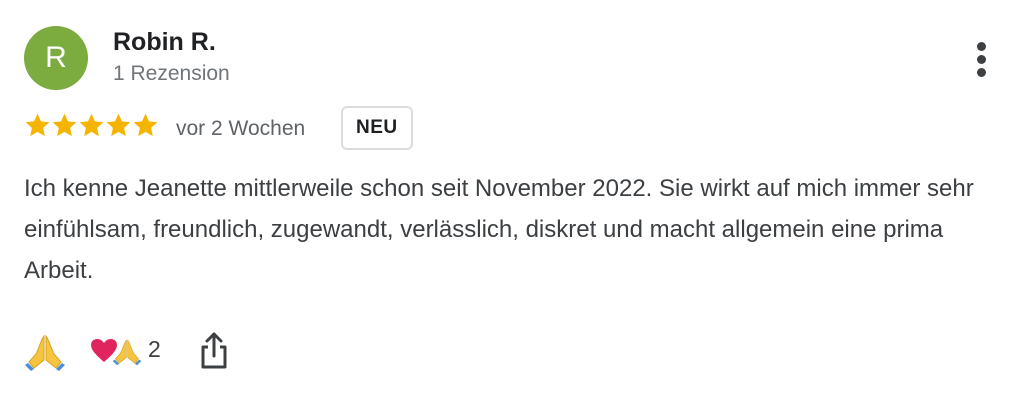  I want to click on avatar: R, so click(56, 58).